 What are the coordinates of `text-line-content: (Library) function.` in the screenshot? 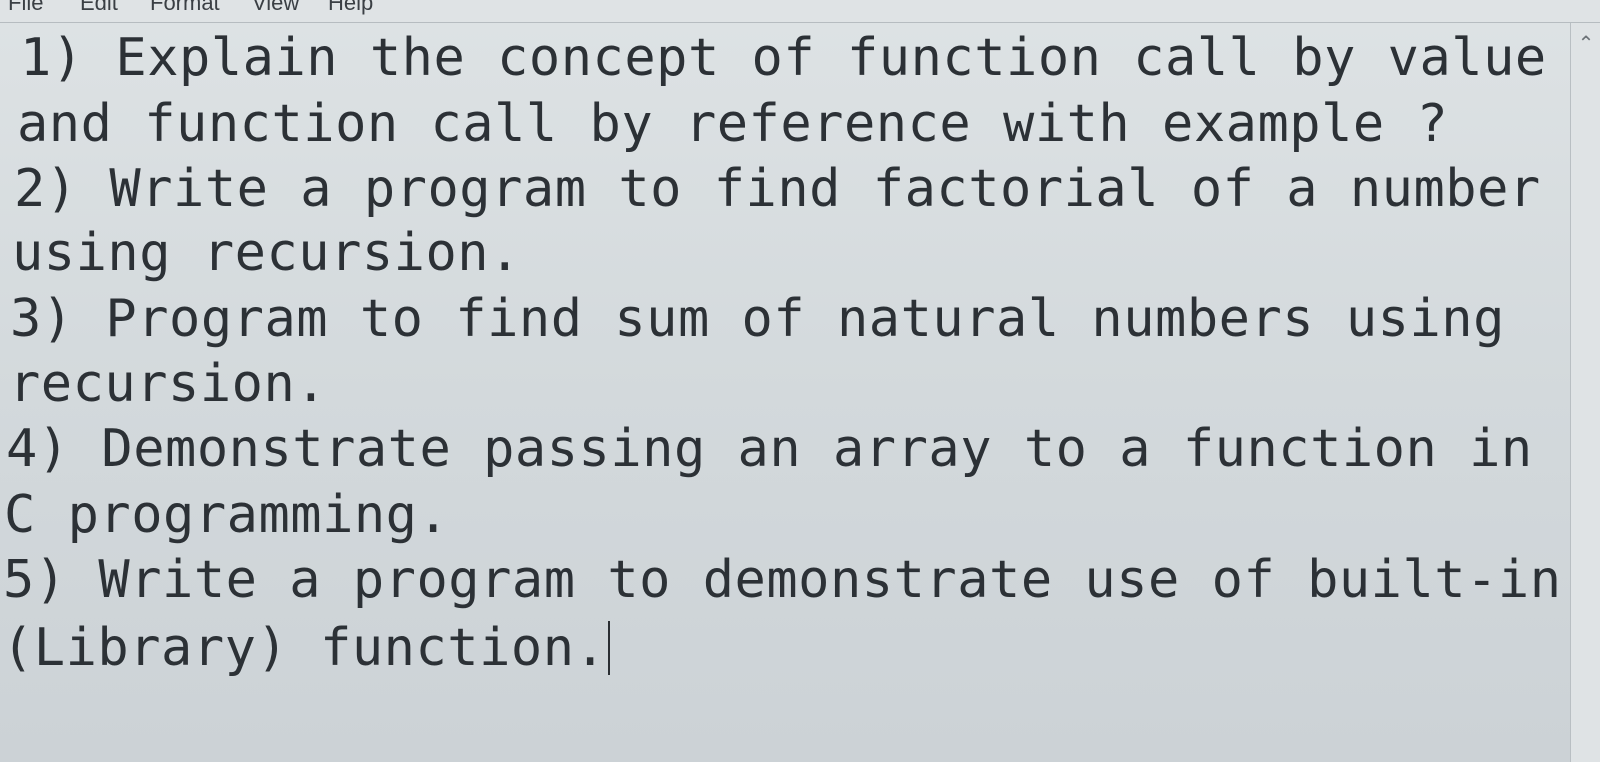 It's located at (304, 648).